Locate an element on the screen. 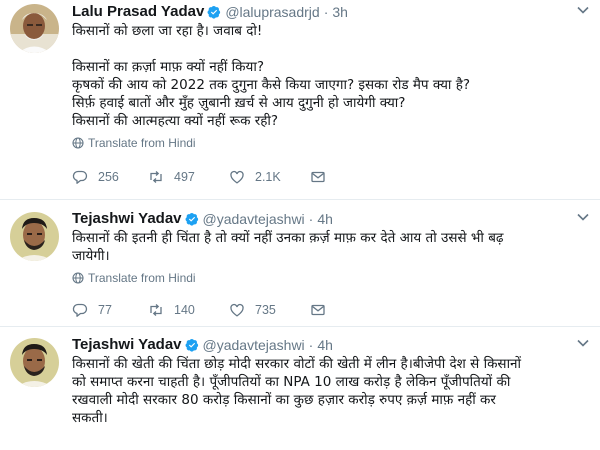 The image size is (600, 450). tweet-time: 3h is located at coordinates (340, 12).